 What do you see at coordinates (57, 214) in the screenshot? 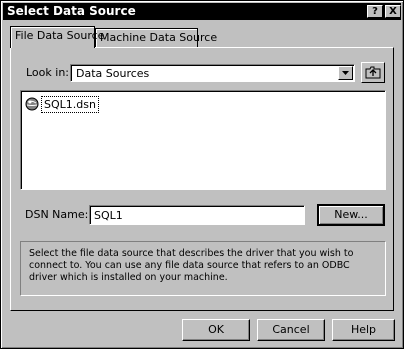
I see `dsn-name-label: DSN Name:` at bounding box center [57, 214].